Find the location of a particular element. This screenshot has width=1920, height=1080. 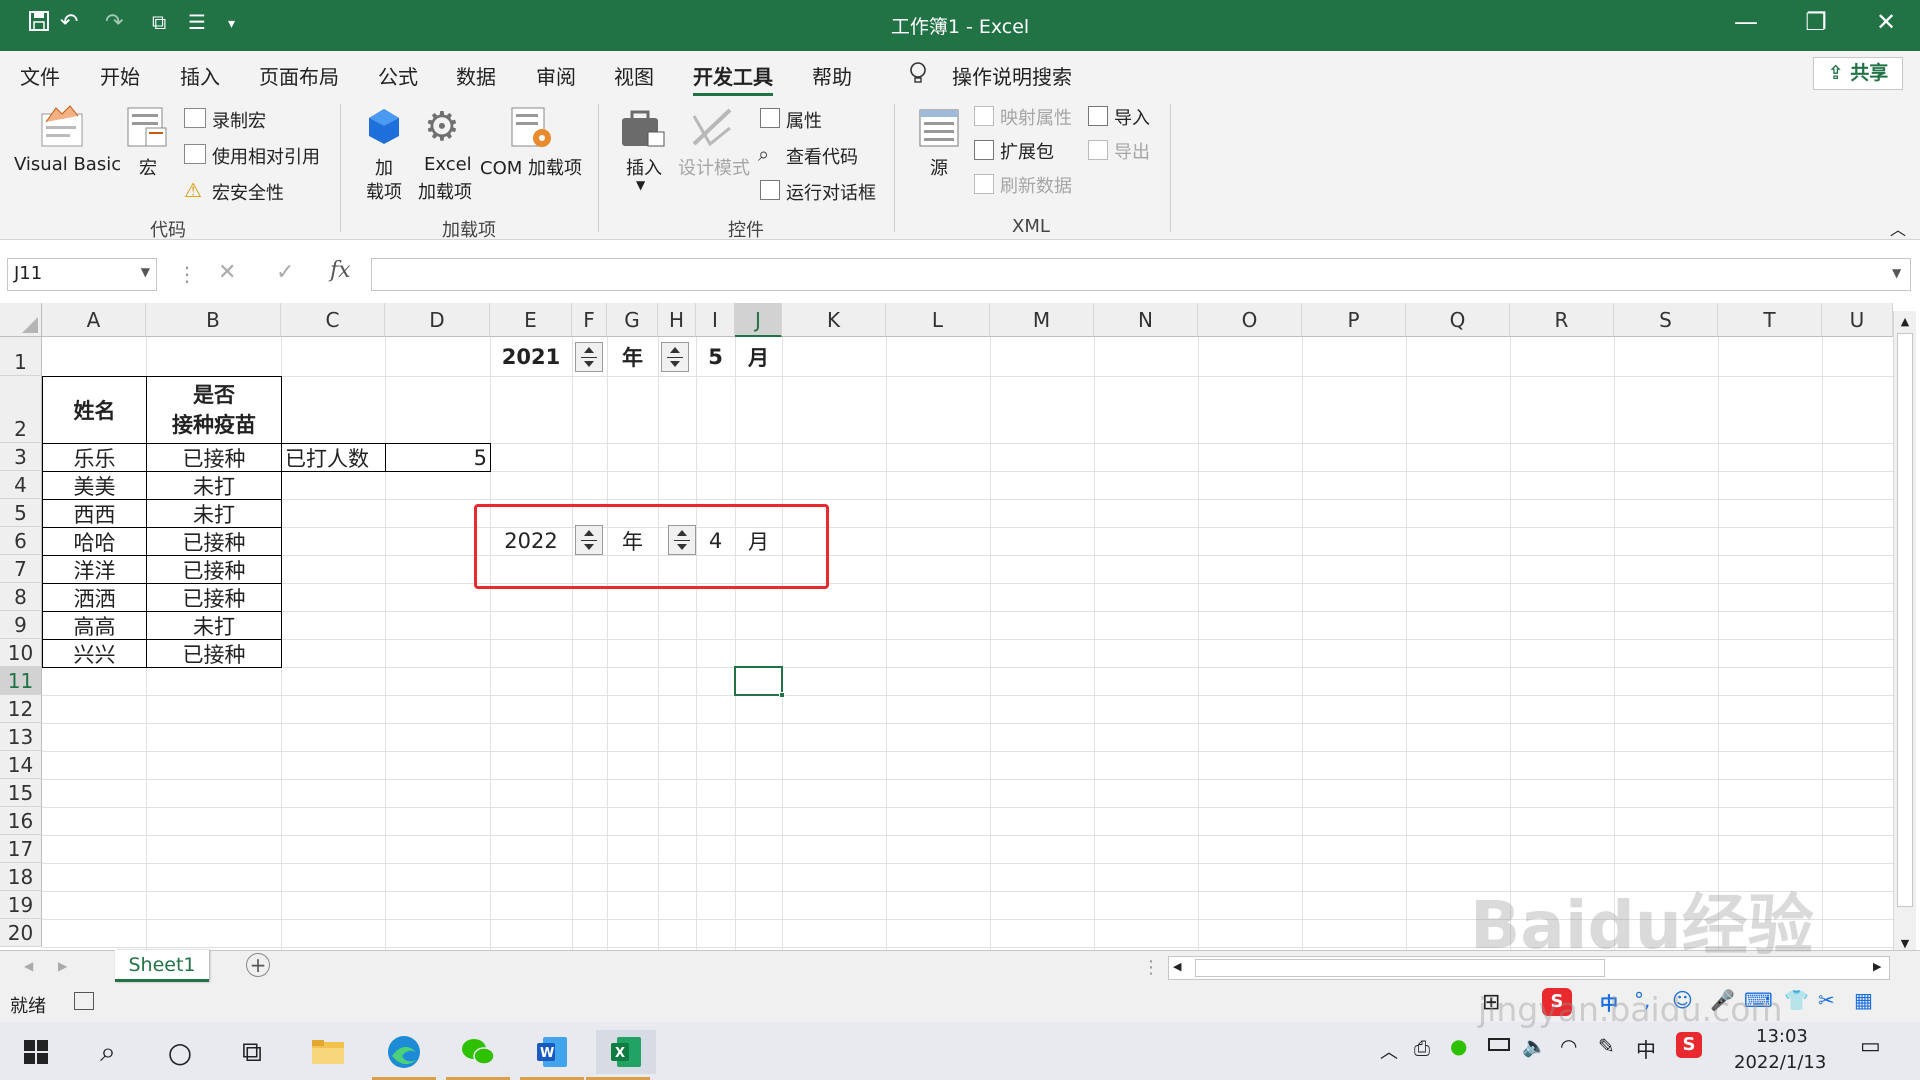

tab-formulas: 公式 is located at coordinates (398, 75).